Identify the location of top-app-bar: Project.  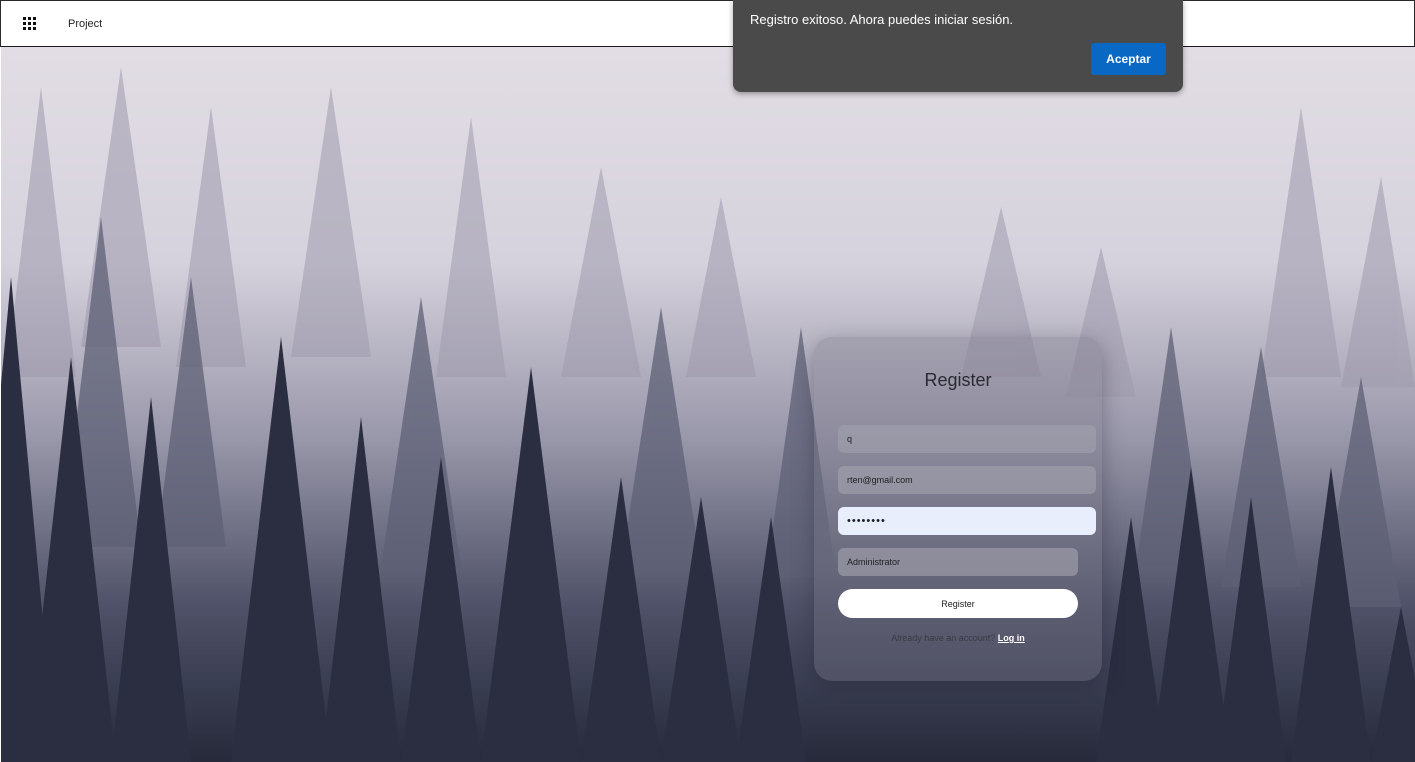
(707, 23).